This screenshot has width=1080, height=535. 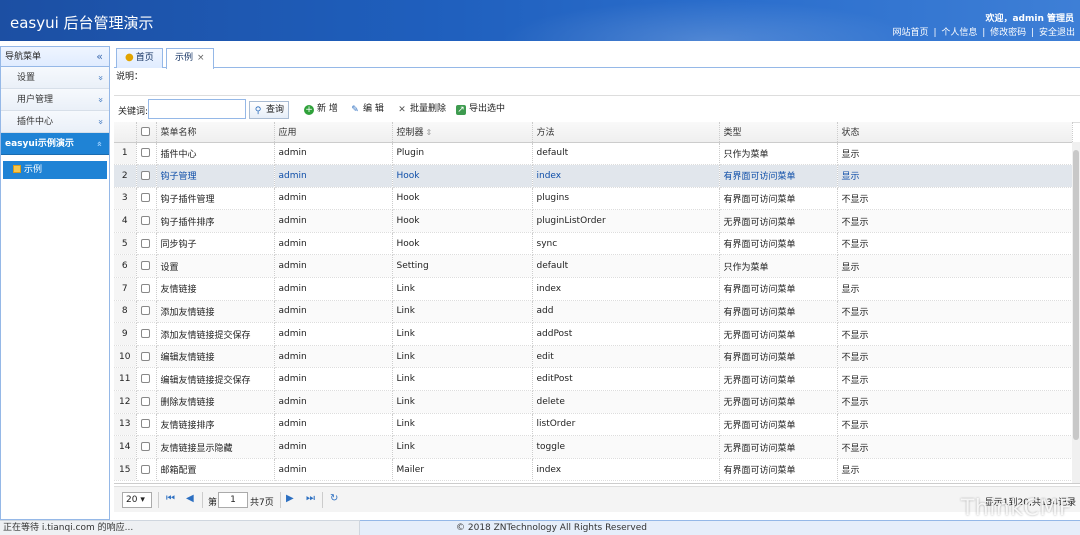 I want to click on table-row: 13 友情链接排序 admin Link listOrder 无界面可访问菜单 不显示, so click(x=593, y=425).